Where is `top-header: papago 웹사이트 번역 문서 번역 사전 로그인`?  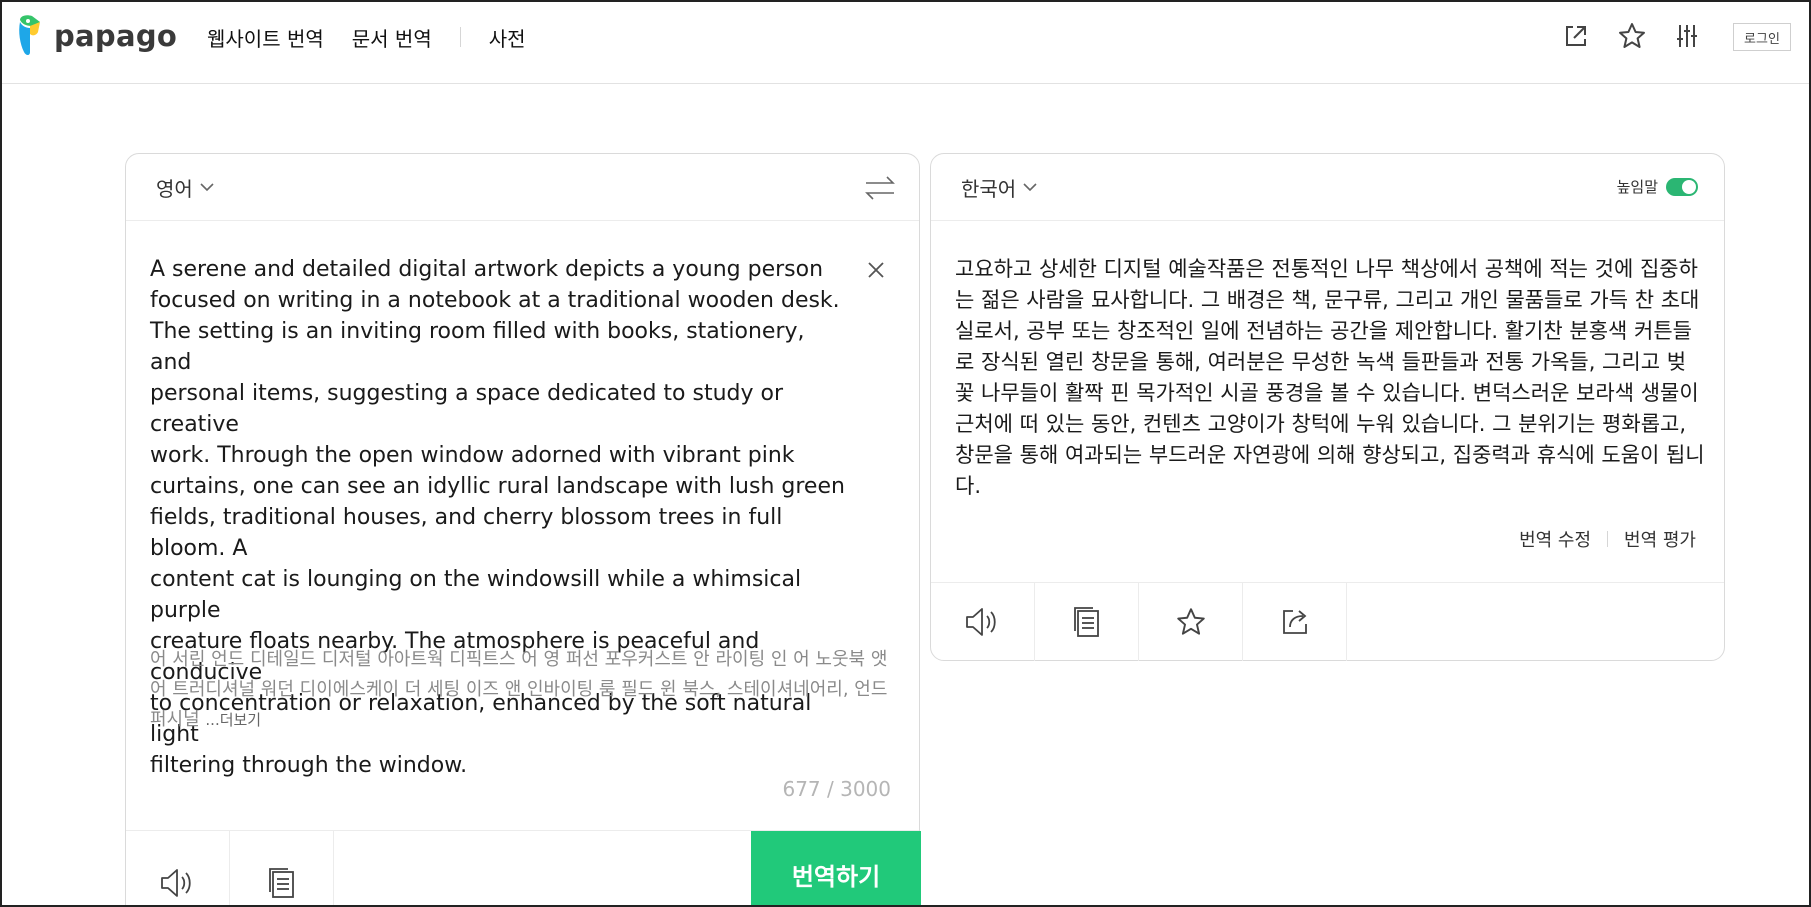
top-header: papago 웹사이트 번역 문서 번역 사전 로그인 is located at coordinates (905, 43).